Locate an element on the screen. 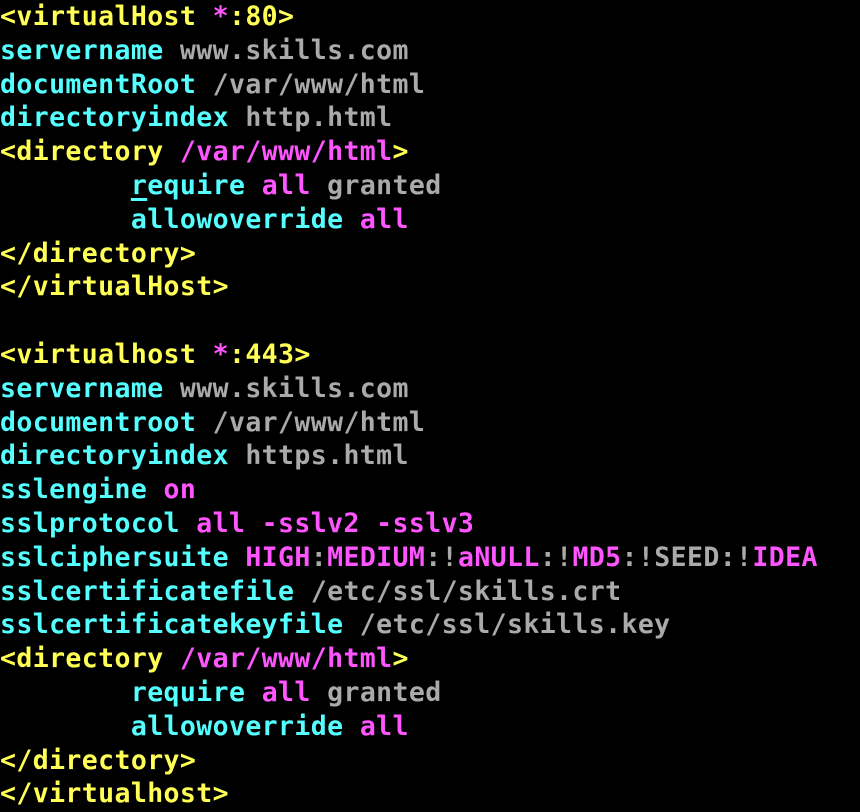  code-token: https.html is located at coordinates (327, 456).